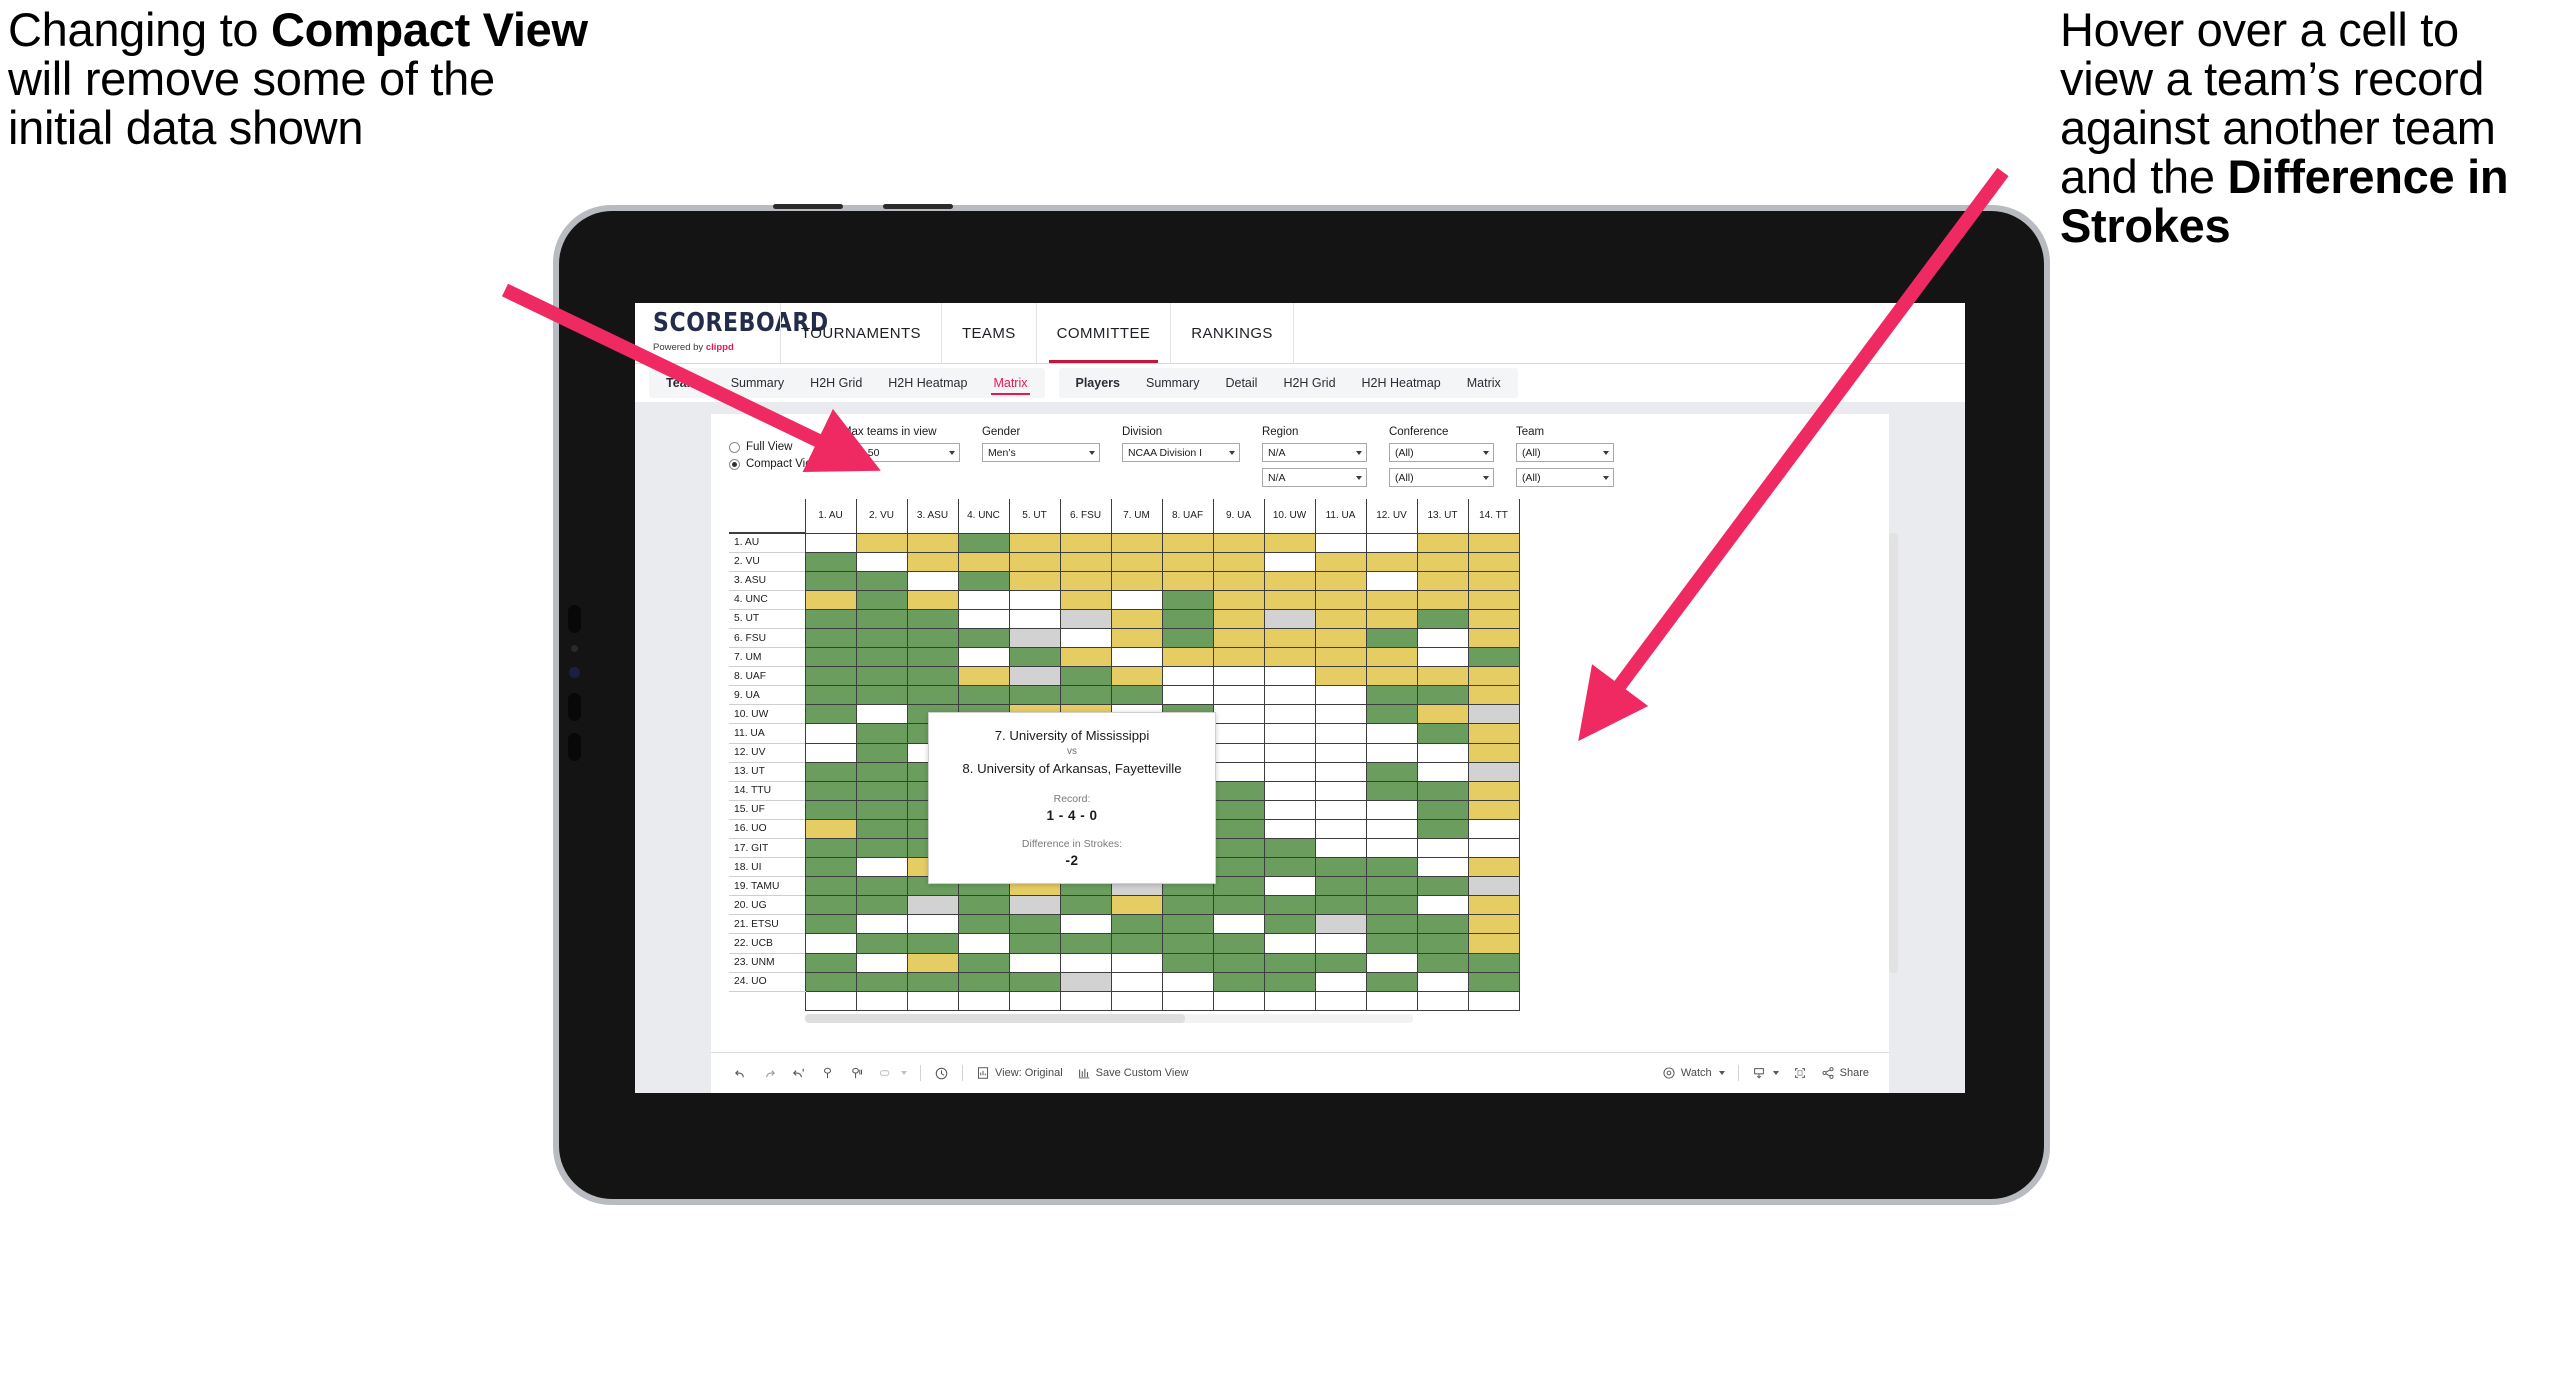  Describe the element at coordinates (1340, 516) in the screenshot. I see `matrix-column-header: 11. UA` at that location.